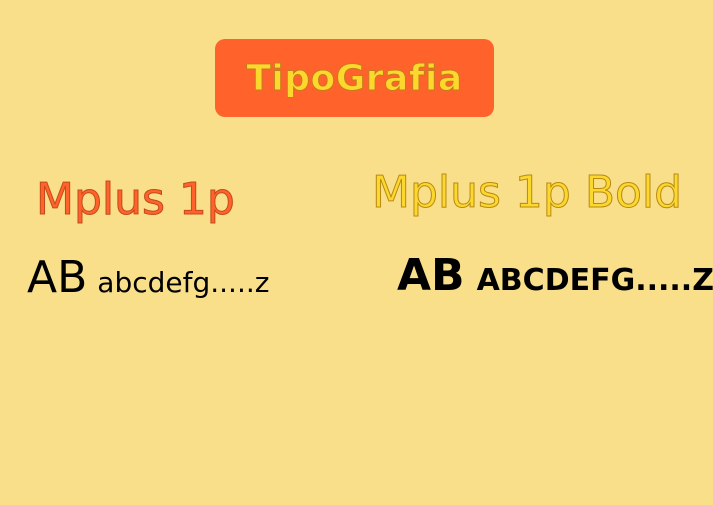 The width and height of the screenshot is (713, 505). I want to click on page-title: TipoGrafia, so click(354, 78).